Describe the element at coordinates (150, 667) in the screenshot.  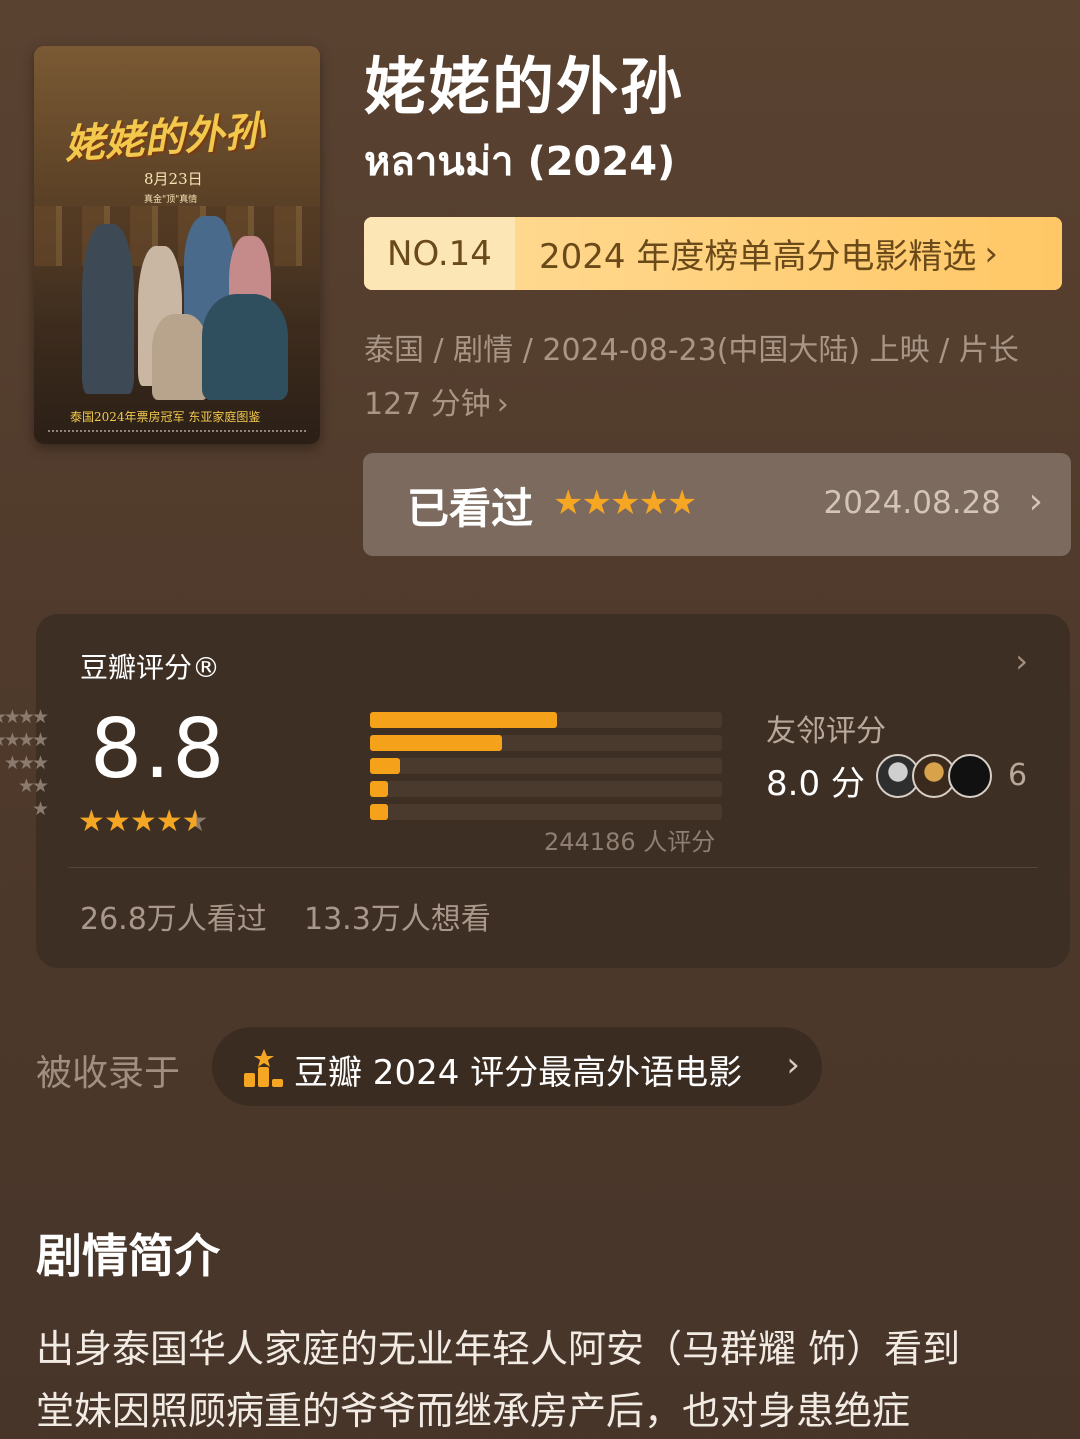
I see `rating-label: 豆瓣评分®` at that location.